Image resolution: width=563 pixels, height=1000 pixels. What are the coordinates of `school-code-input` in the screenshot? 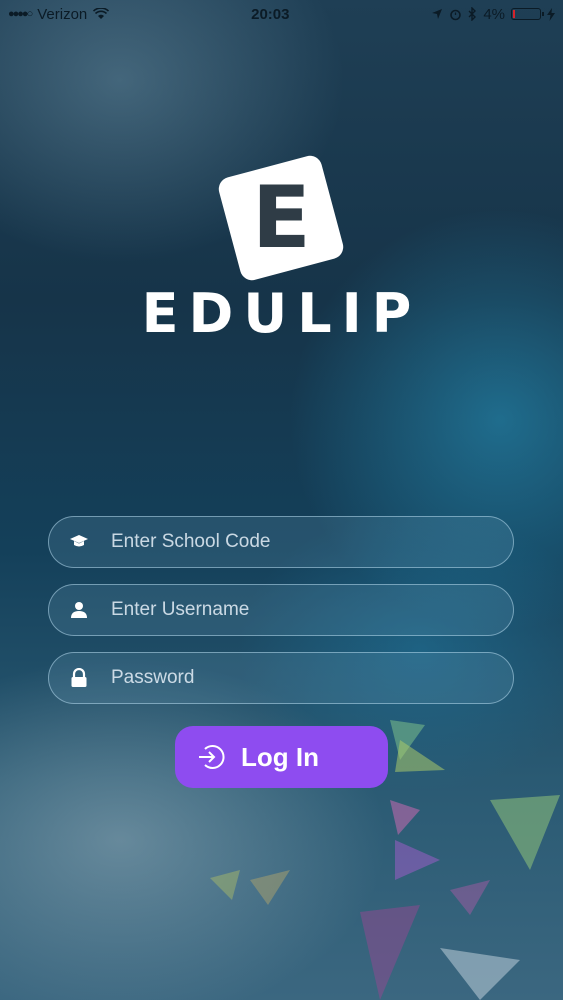 It's located at (300, 542).